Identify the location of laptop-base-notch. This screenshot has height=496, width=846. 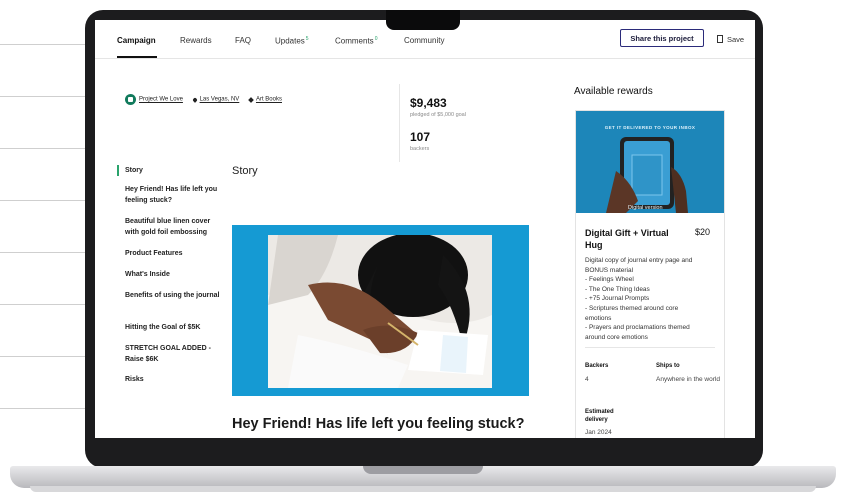
(423, 470).